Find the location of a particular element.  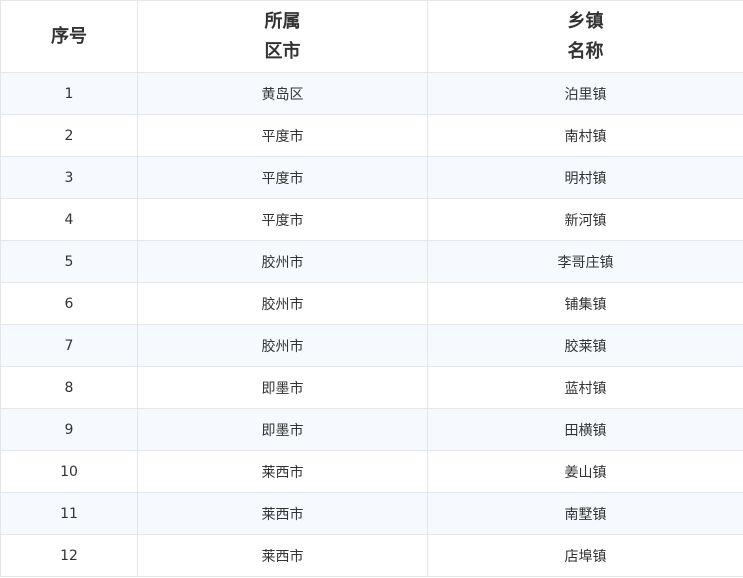

table-row: 6 胶州市 铺集镇 is located at coordinates (371, 303).